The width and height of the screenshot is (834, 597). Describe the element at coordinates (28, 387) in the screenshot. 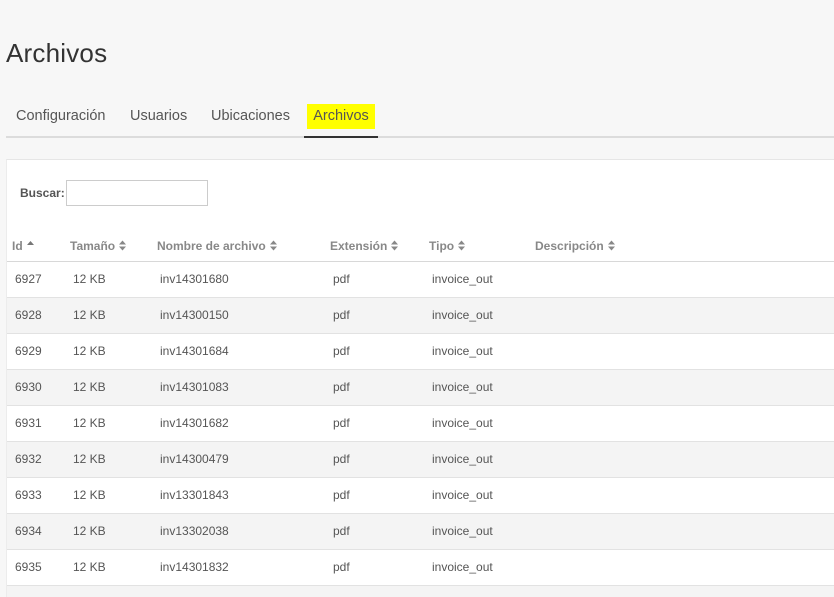

I see `cell-id: 6930` at that location.